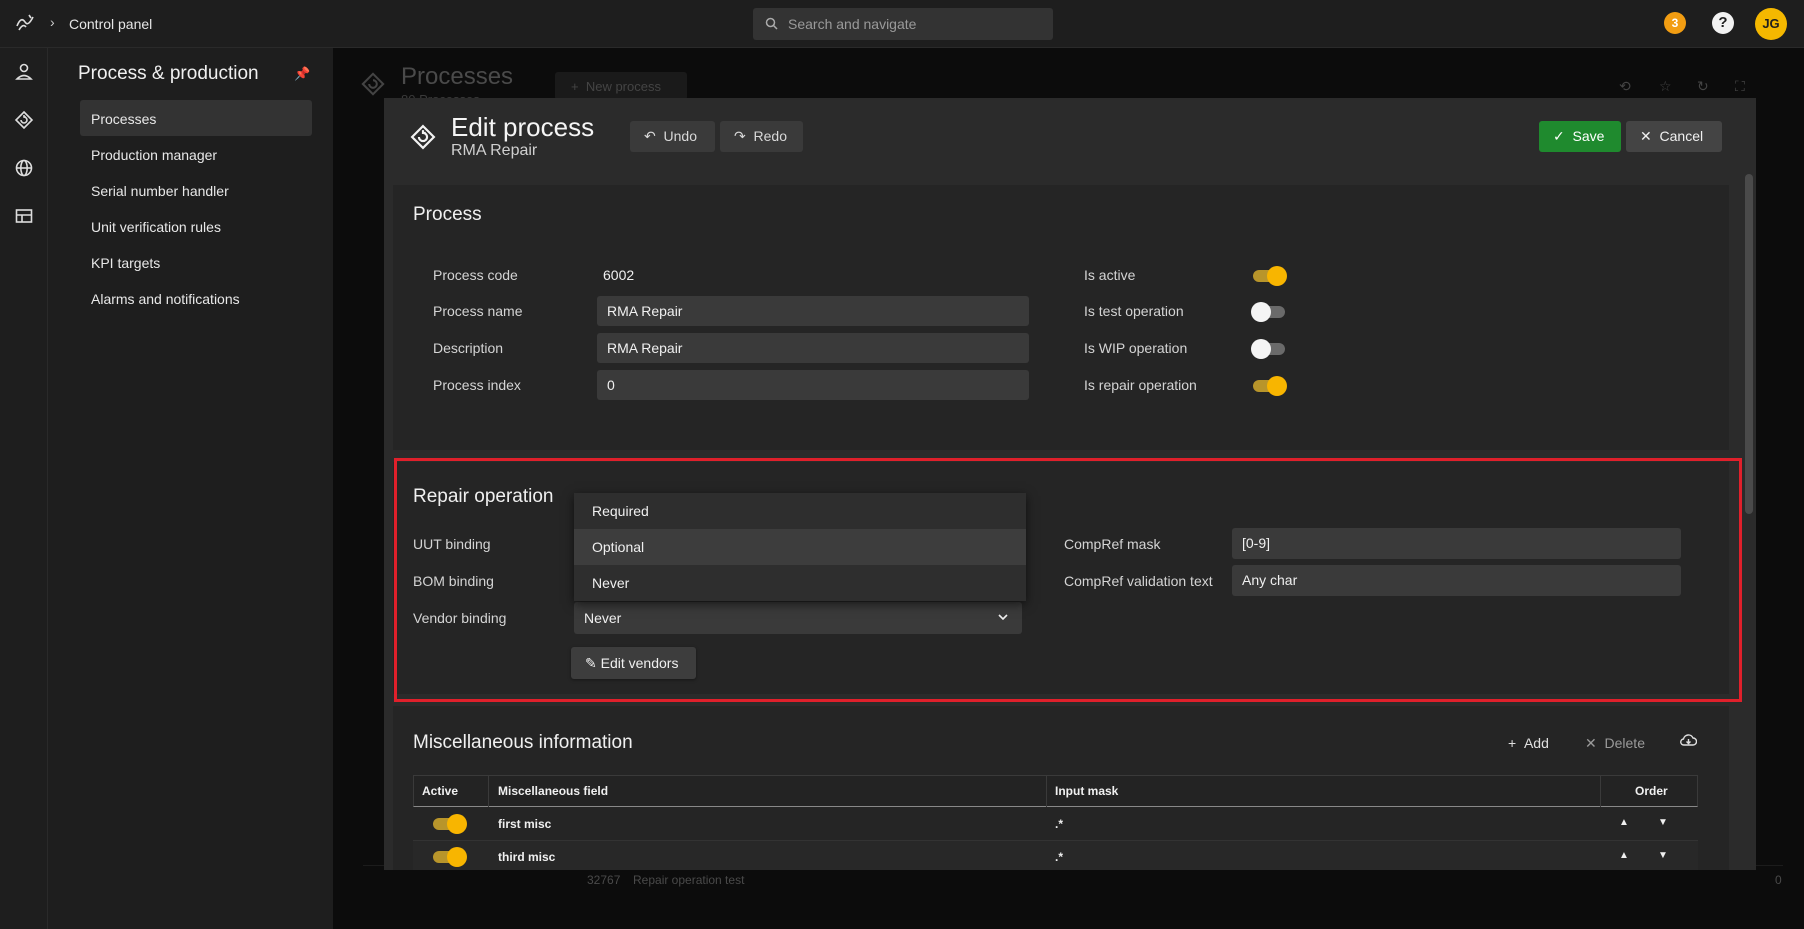 This screenshot has height=929, width=1804. I want to click on row-misc-field: third misc, so click(527, 857).